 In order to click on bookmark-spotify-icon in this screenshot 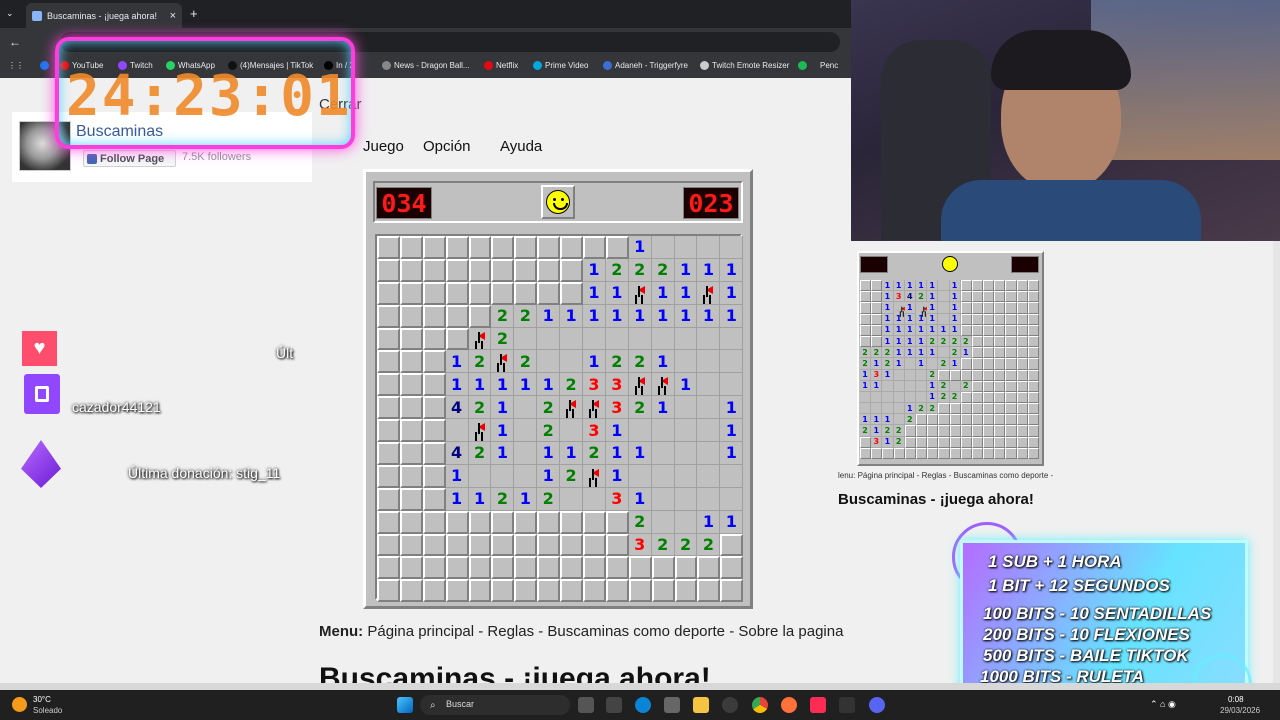, I will do `click(802, 65)`.